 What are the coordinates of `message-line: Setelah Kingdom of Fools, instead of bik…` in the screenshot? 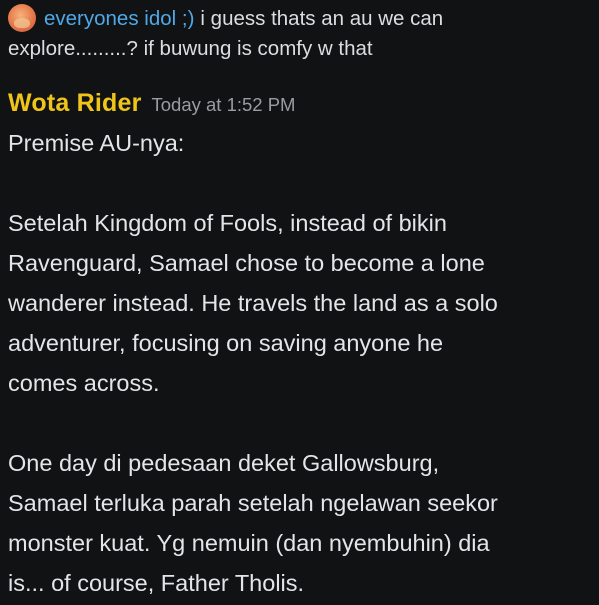 It's located at (227, 223).